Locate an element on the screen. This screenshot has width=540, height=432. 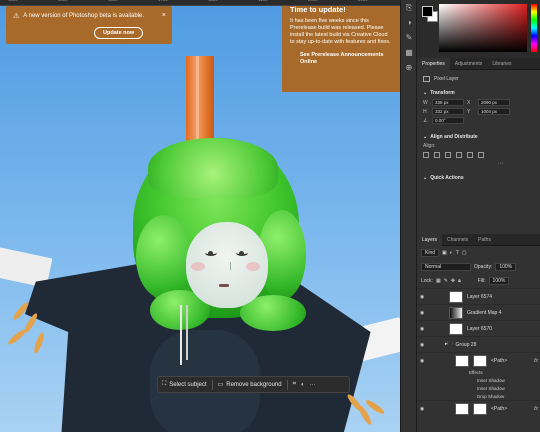
align-bottom-icon is located at coordinates (481, 155).